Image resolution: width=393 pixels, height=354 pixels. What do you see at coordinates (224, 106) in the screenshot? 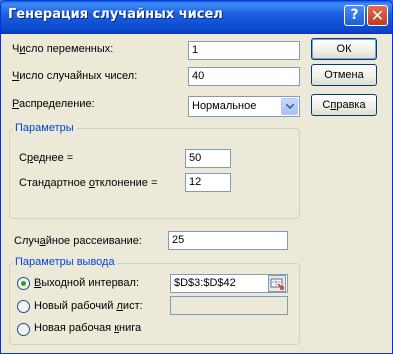
I see `distribution-value: Нормальное` at bounding box center [224, 106].